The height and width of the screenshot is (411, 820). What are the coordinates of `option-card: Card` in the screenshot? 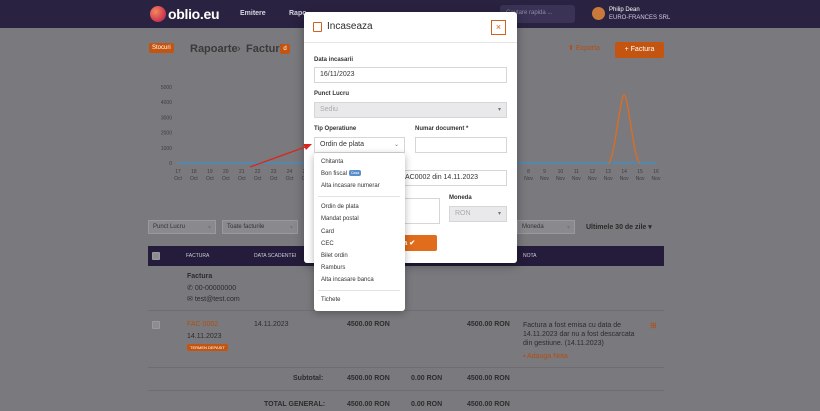 It's located at (327, 232).